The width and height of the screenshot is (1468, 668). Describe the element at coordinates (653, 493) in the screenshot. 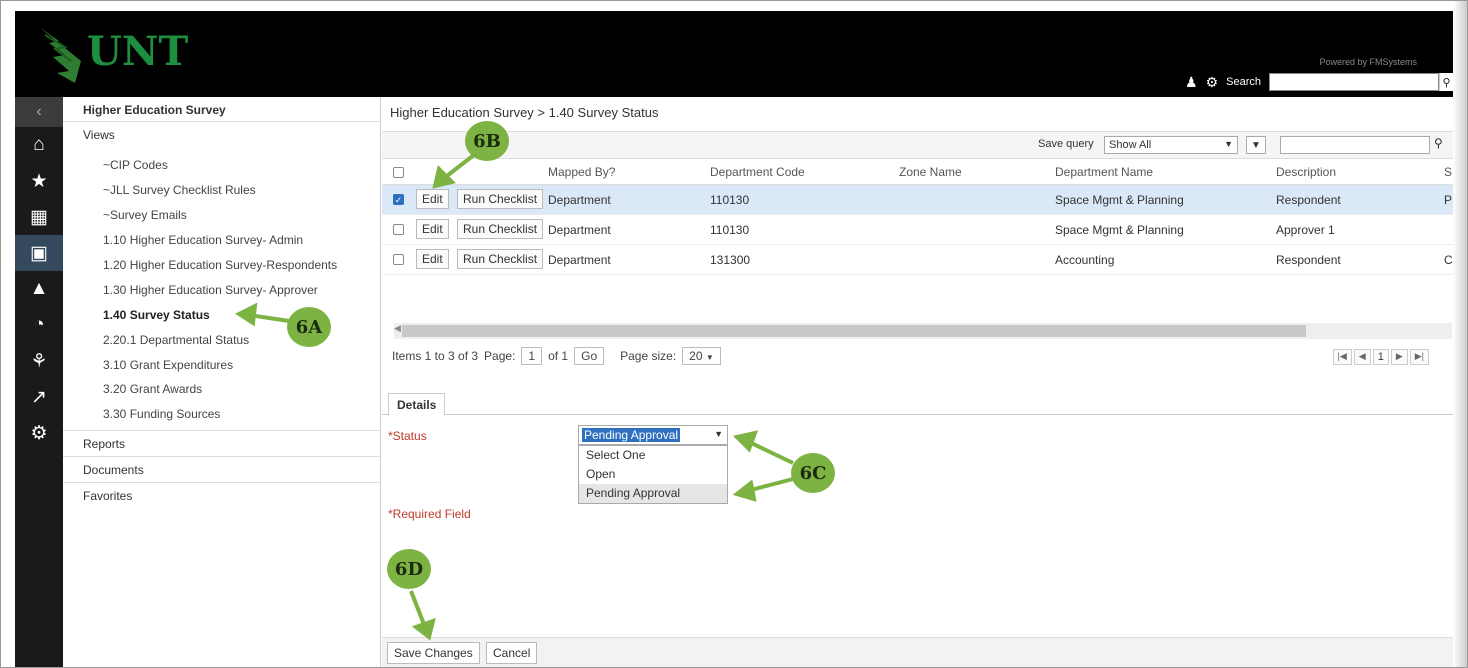

I see `status-option-pending-approval: Pending Approval` at that location.